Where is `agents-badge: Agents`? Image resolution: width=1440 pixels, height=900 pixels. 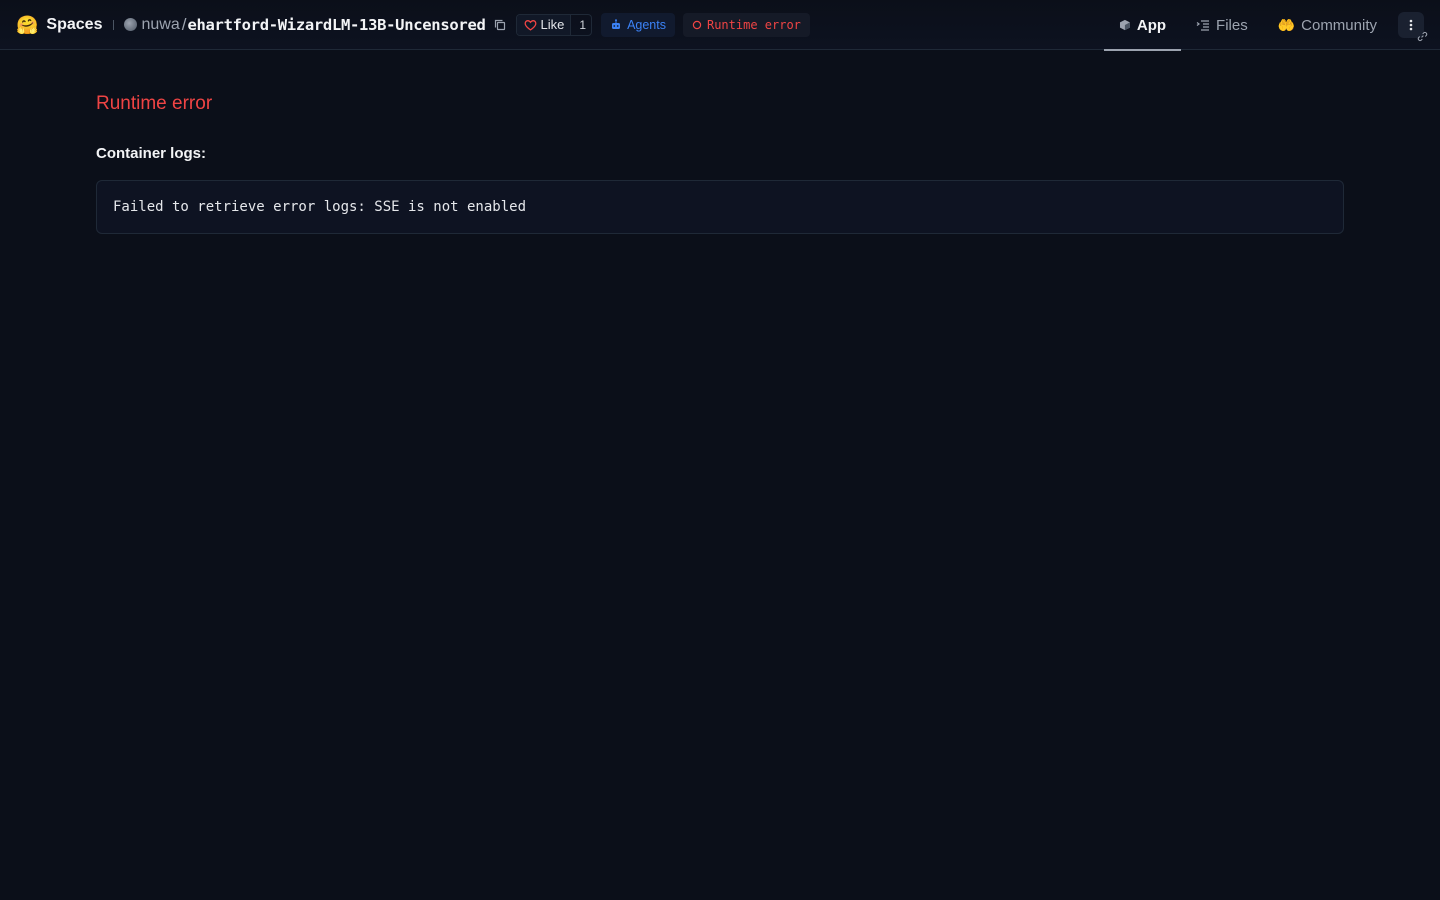 agents-badge: Agents is located at coordinates (638, 24).